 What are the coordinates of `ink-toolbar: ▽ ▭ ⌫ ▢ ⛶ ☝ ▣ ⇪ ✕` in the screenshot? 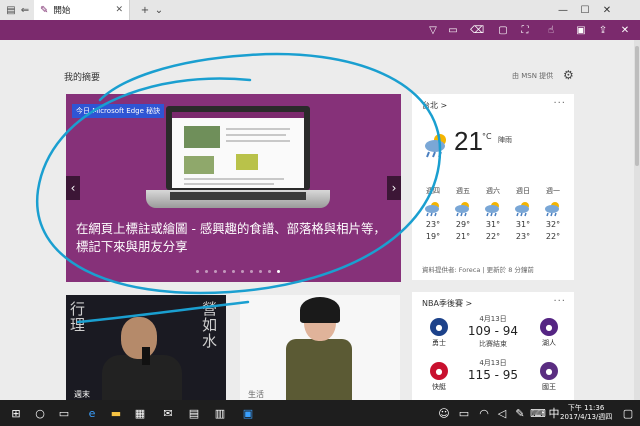 It's located at (320, 30).